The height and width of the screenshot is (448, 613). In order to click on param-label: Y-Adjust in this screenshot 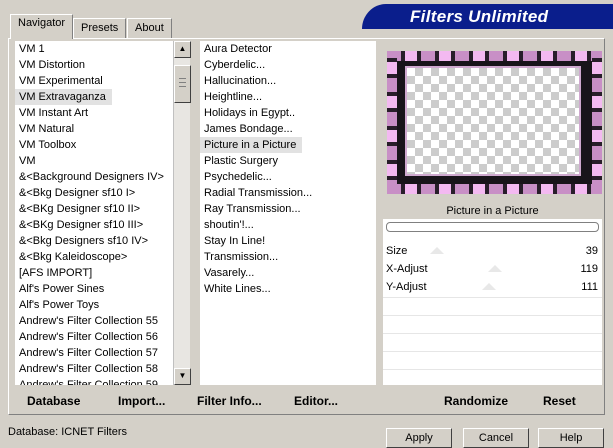, I will do `click(406, 287)`.